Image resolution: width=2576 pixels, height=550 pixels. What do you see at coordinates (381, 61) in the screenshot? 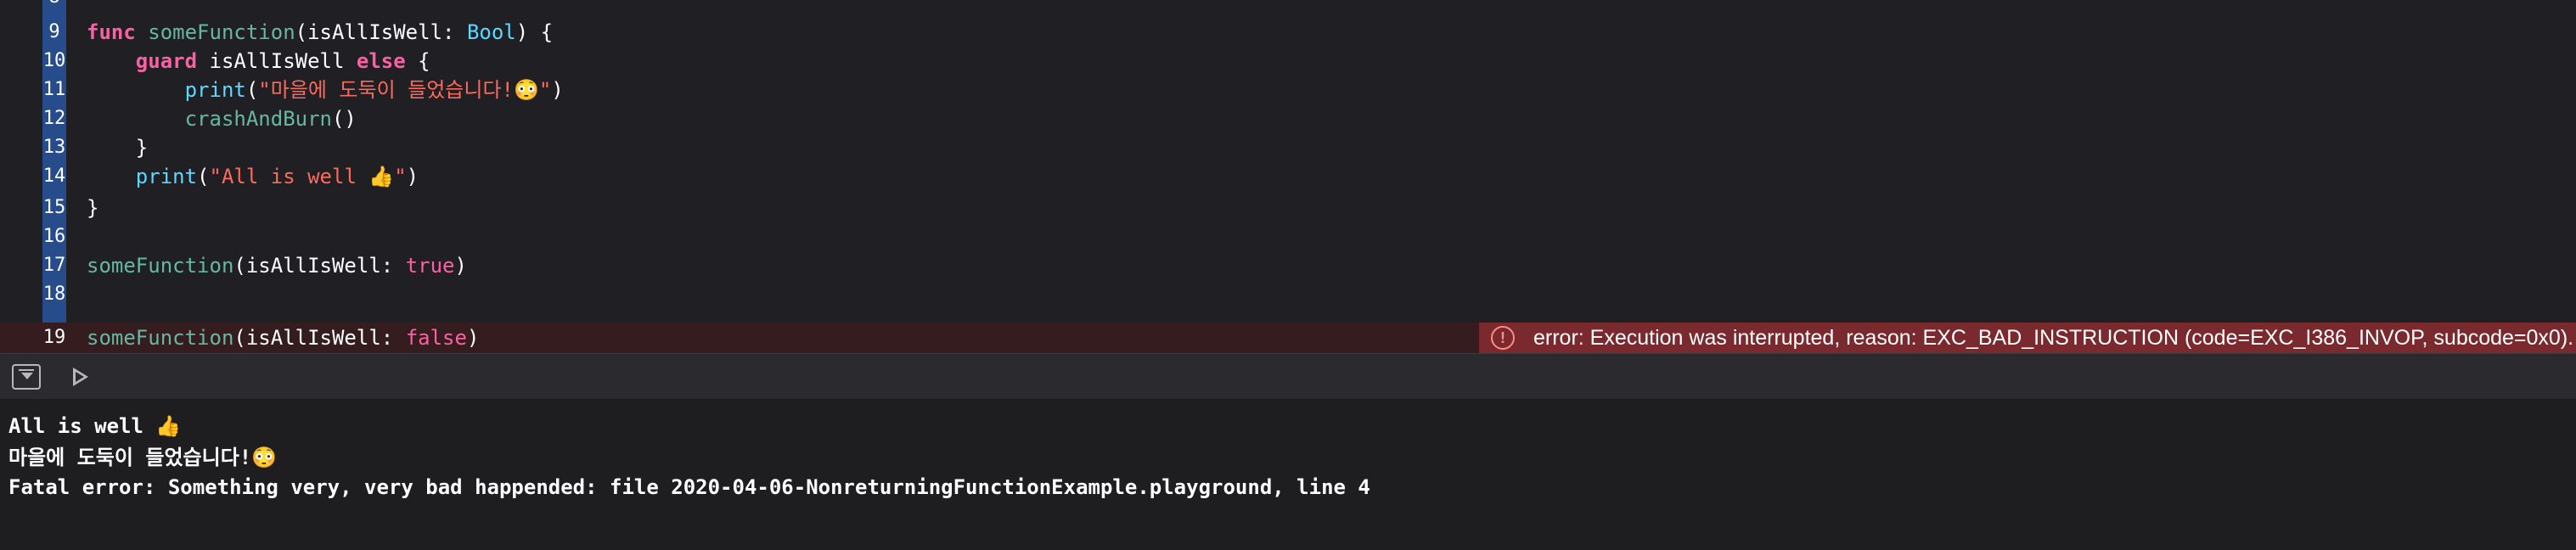
I see `keyword-token: else` at bounding box center [381, 61].